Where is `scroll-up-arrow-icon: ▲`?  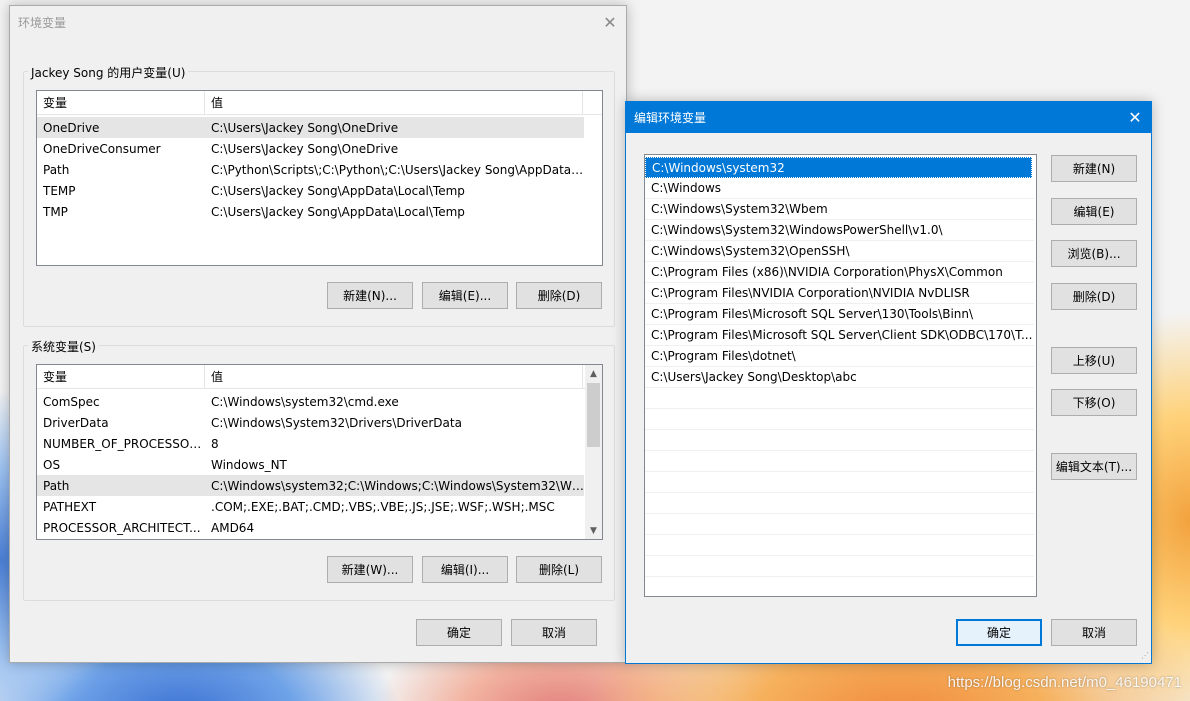 scroll-up-arrow-icon: ▲ is located at coordinates (593, 373).